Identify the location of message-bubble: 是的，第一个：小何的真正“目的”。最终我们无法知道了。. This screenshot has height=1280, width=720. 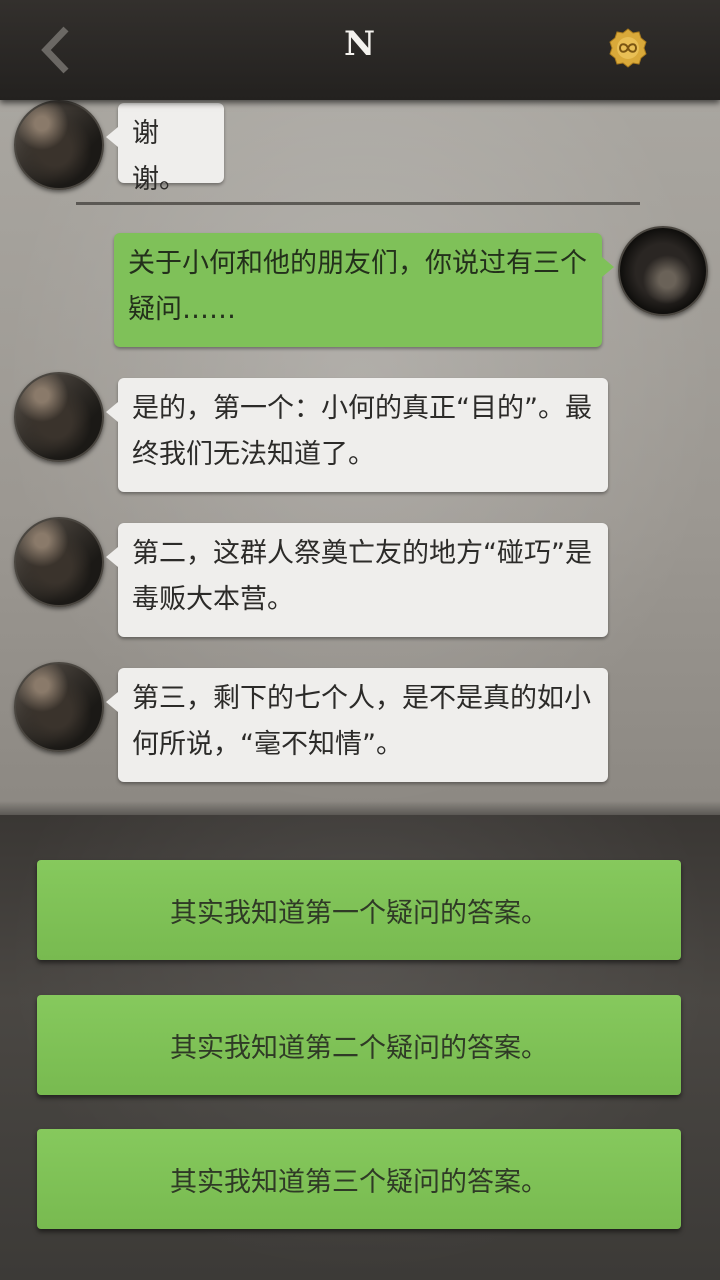
(357, 435).